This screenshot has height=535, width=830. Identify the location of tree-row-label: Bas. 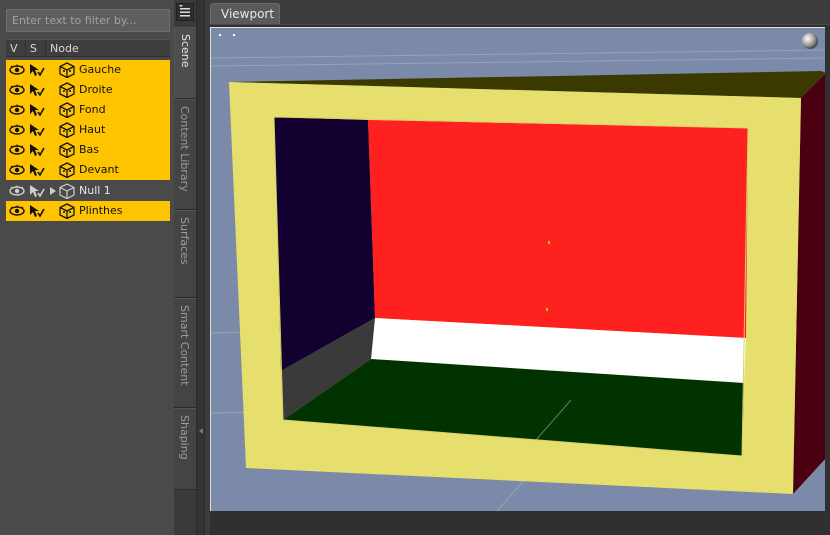
(89, 149).